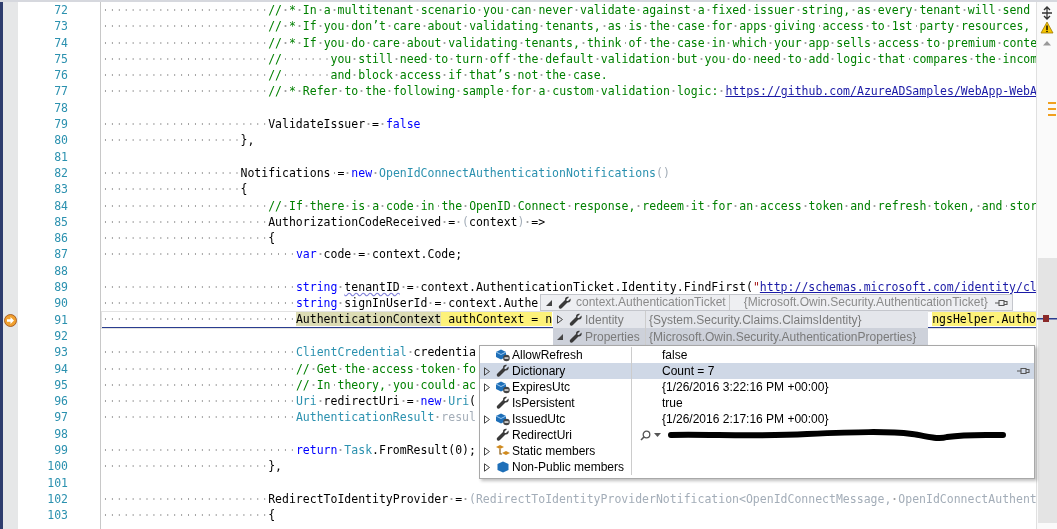 The image size is (1057, 529). I want to click on line-number: 90, so click(61, 303).